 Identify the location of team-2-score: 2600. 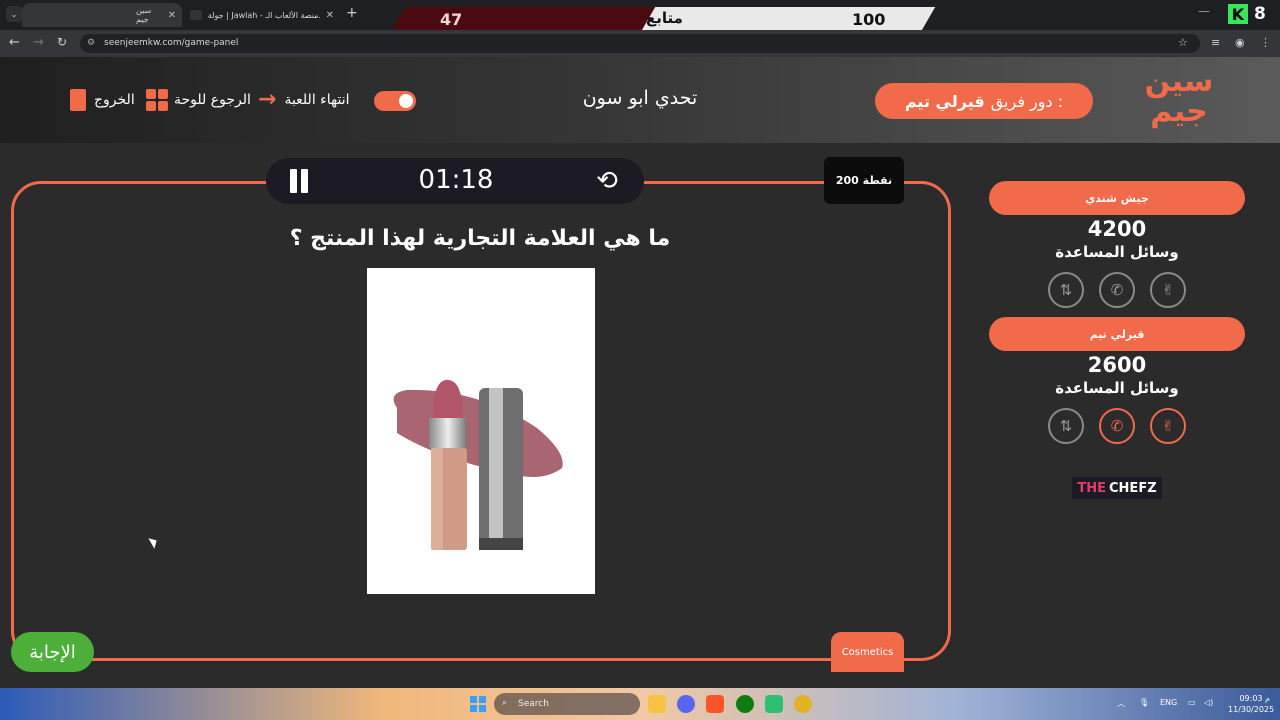
(1117, 365).